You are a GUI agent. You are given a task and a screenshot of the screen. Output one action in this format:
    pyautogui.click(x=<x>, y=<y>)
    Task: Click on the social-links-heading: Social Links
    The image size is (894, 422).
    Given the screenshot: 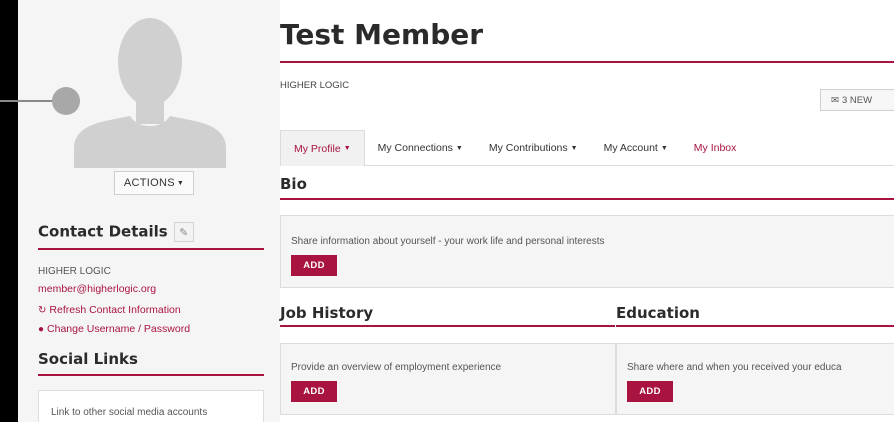 What is the action you would take?
    pyautogui.click(x=88, y=359)
    